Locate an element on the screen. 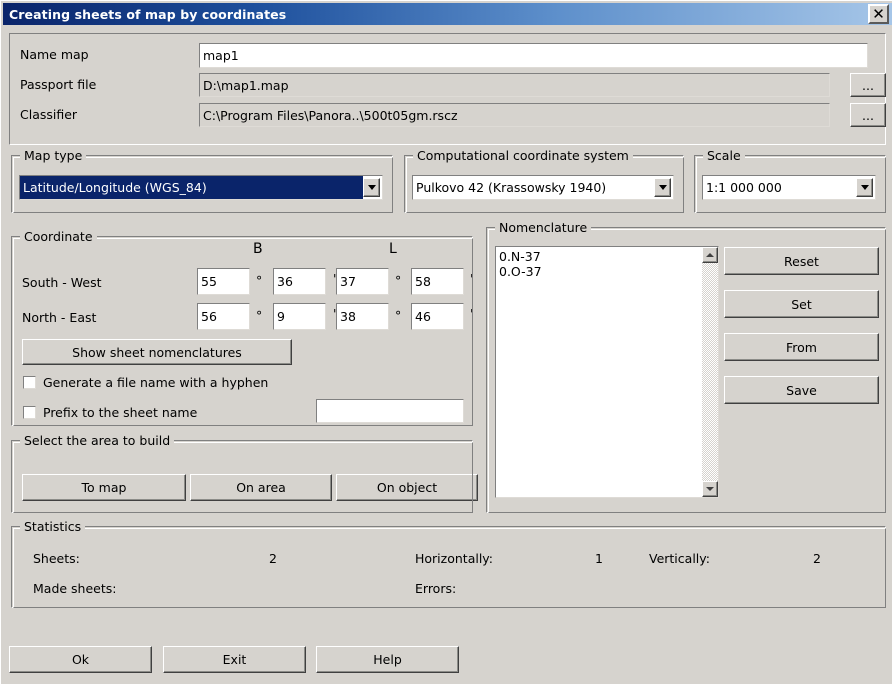  classifier-input: C:\Program Files\Panora..\500t05gm.rscz is located at coordinates (514, 115).